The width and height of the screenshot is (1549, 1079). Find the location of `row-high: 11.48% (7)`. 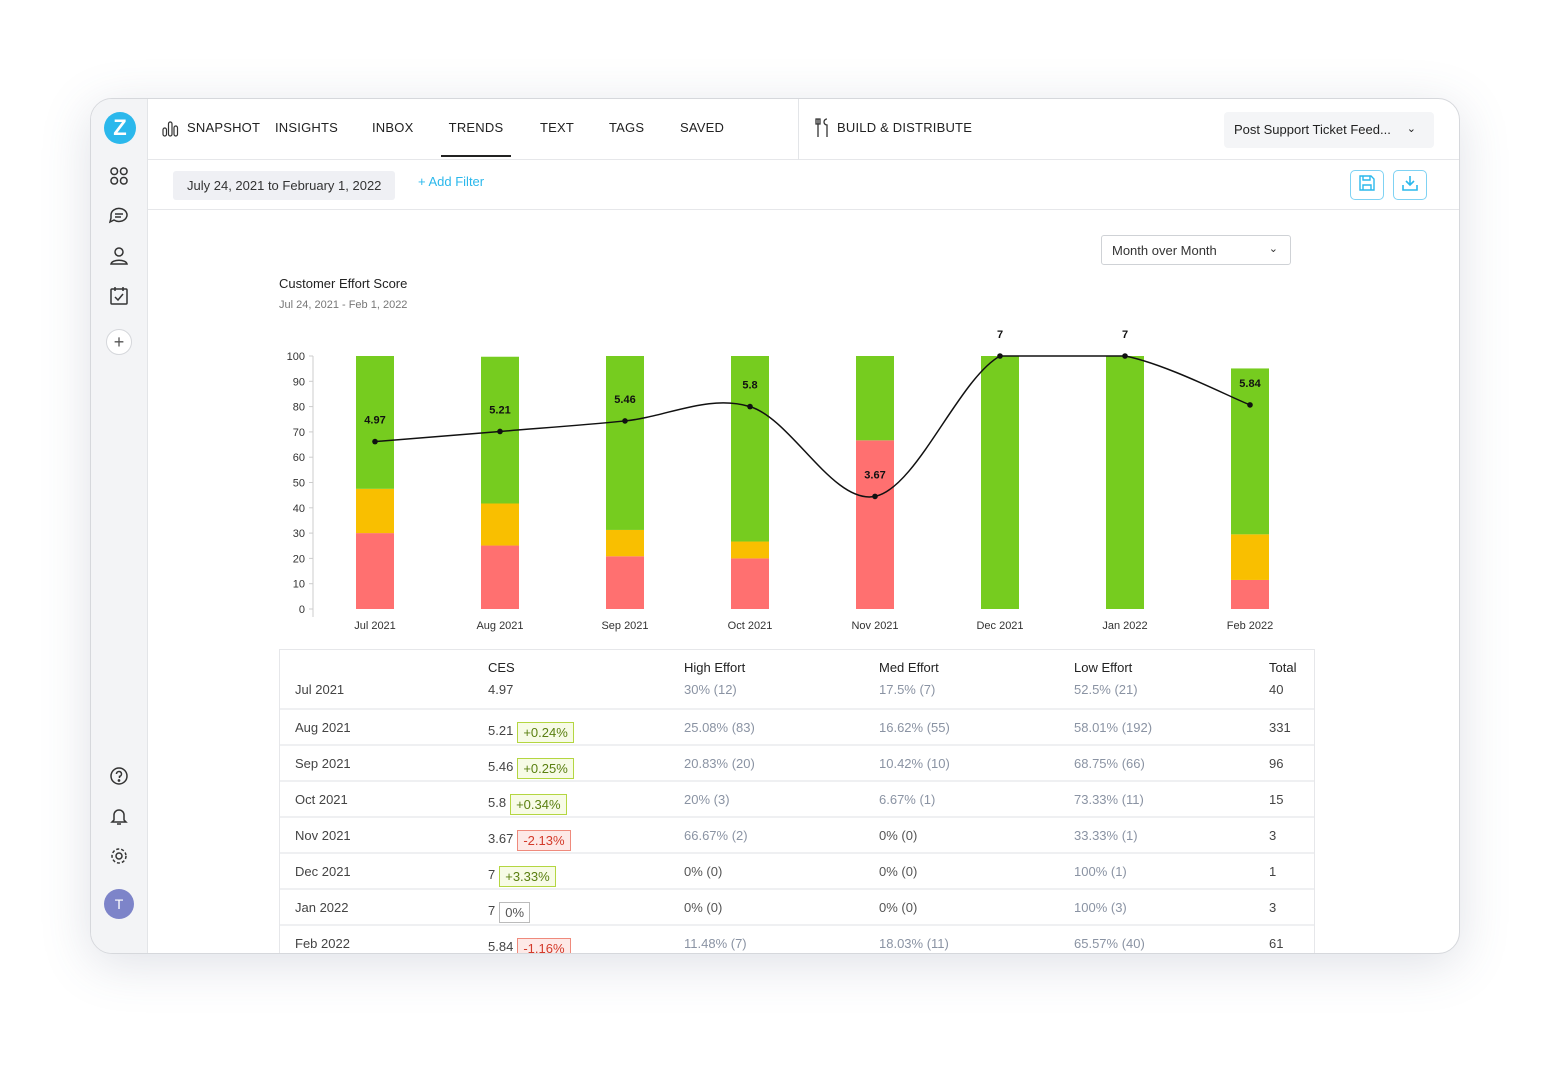

row-high: 11.48% (7) is located at coordinates (715, 943).